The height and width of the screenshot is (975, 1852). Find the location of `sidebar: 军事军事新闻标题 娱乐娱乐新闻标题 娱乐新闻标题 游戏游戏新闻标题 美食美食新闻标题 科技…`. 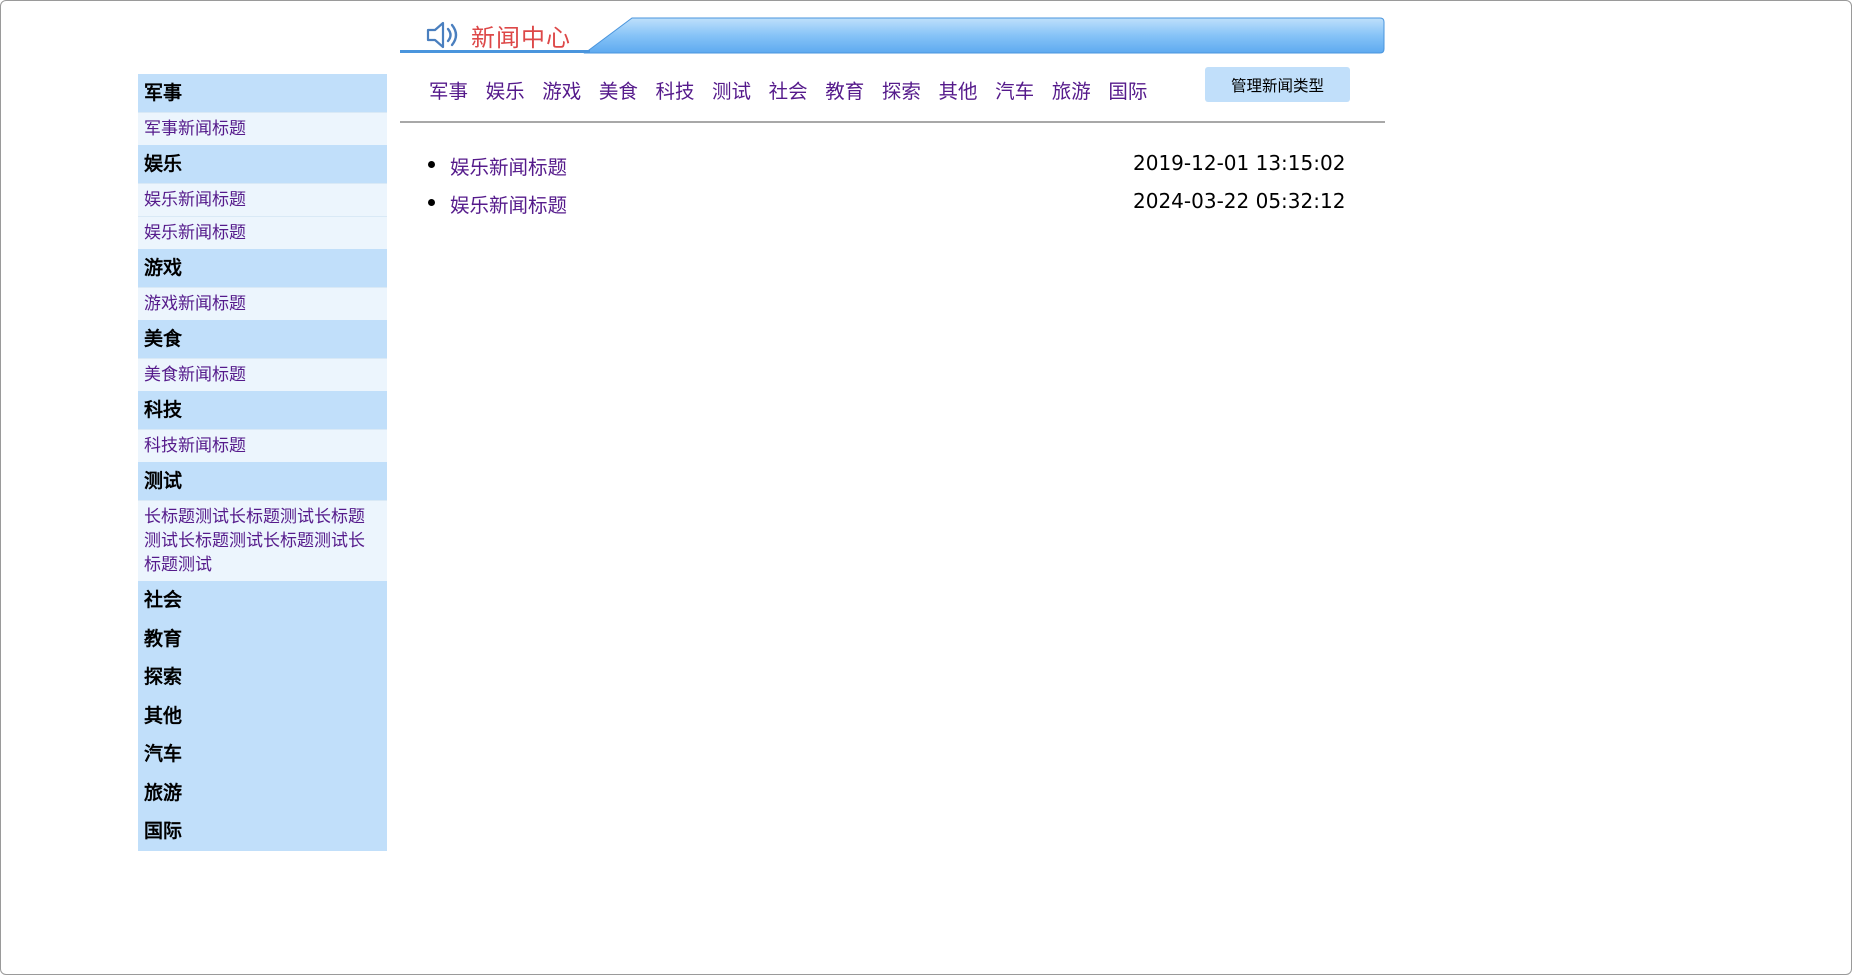

sidebar: 军事军事新闻标题 娱乐娱乐新闻标题 娱乐新闻标题 游戏游戏新闻标题 美食美食新闻标题 科技… is located at coordinates (262, 462).